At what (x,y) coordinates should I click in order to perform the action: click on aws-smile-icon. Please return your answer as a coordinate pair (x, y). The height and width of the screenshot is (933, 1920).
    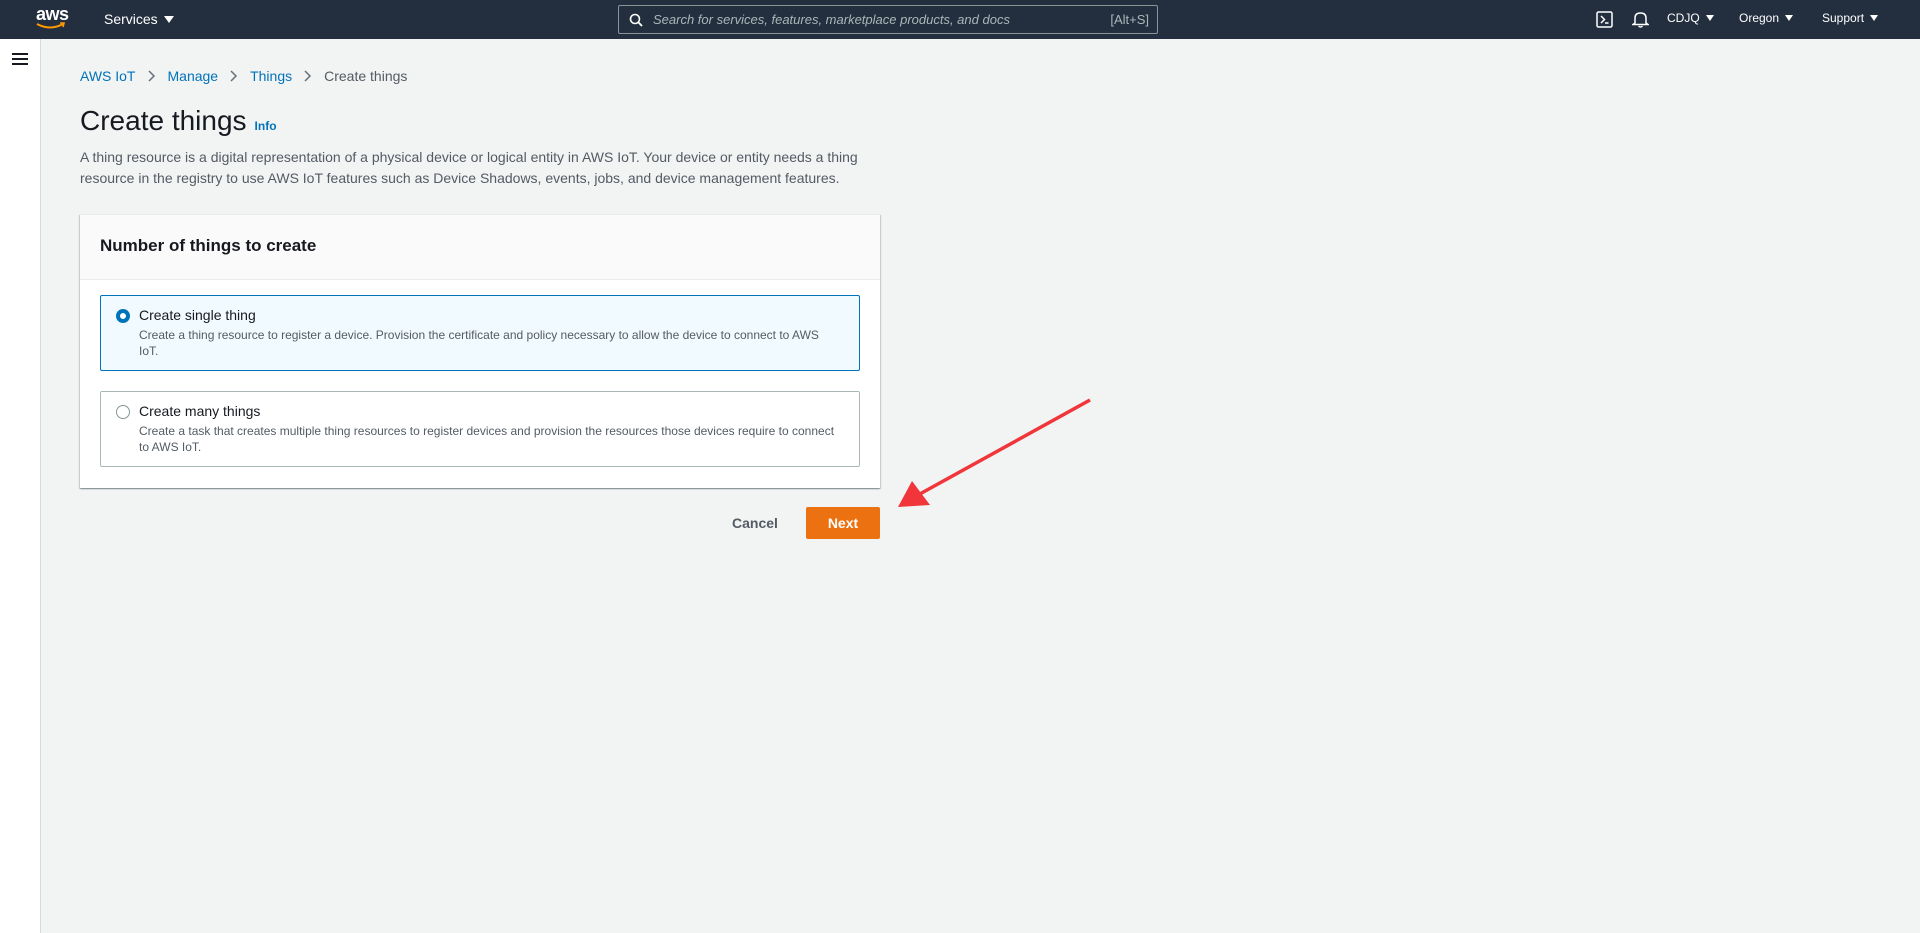
    Looking at the image, I should click on (51, 25).